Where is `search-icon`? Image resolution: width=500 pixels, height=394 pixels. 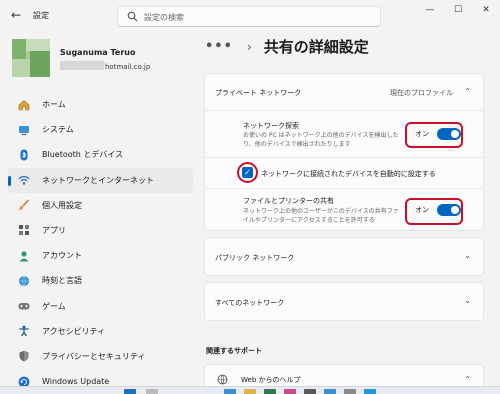
search-icon is located at coordinates (132, 16).